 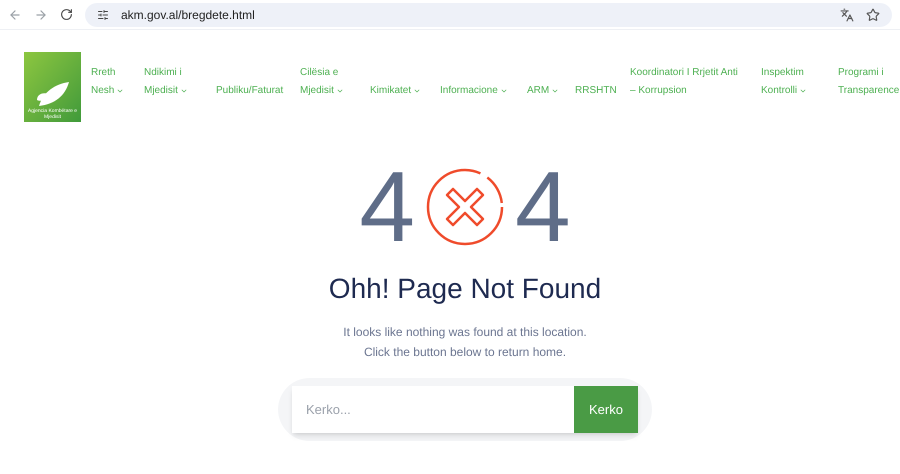 I want to click on address-bar: akm.gov.al/bregdete.html, so click(x=488, y=14).